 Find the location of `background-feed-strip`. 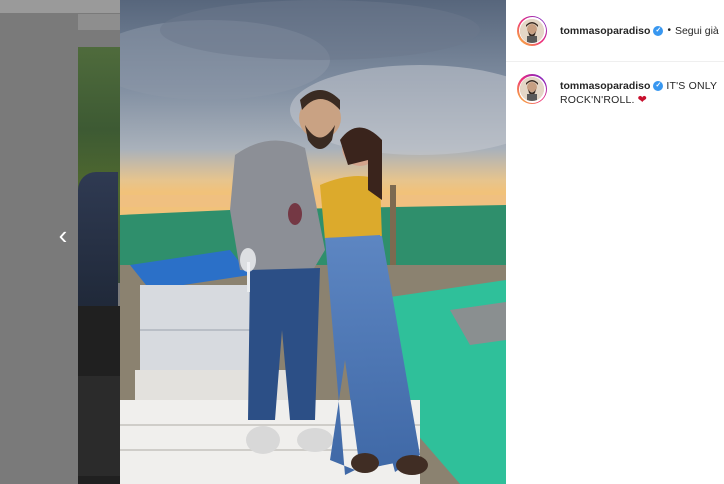

background-feed-strip is located at coordinates (99, 22).